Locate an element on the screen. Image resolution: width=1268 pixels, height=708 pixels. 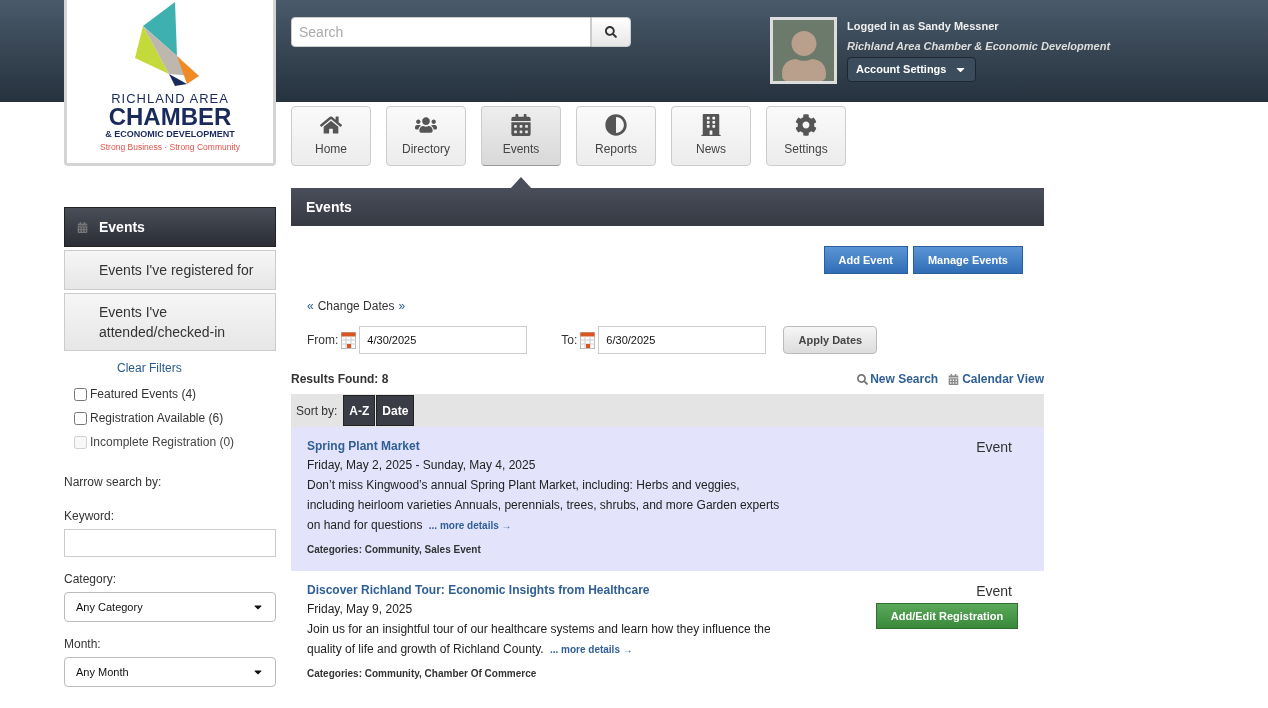
nav-tile: Events is located at coordinates (521, 136).